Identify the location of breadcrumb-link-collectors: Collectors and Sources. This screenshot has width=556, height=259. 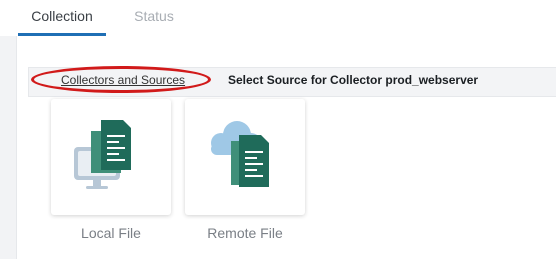
(123, 80).